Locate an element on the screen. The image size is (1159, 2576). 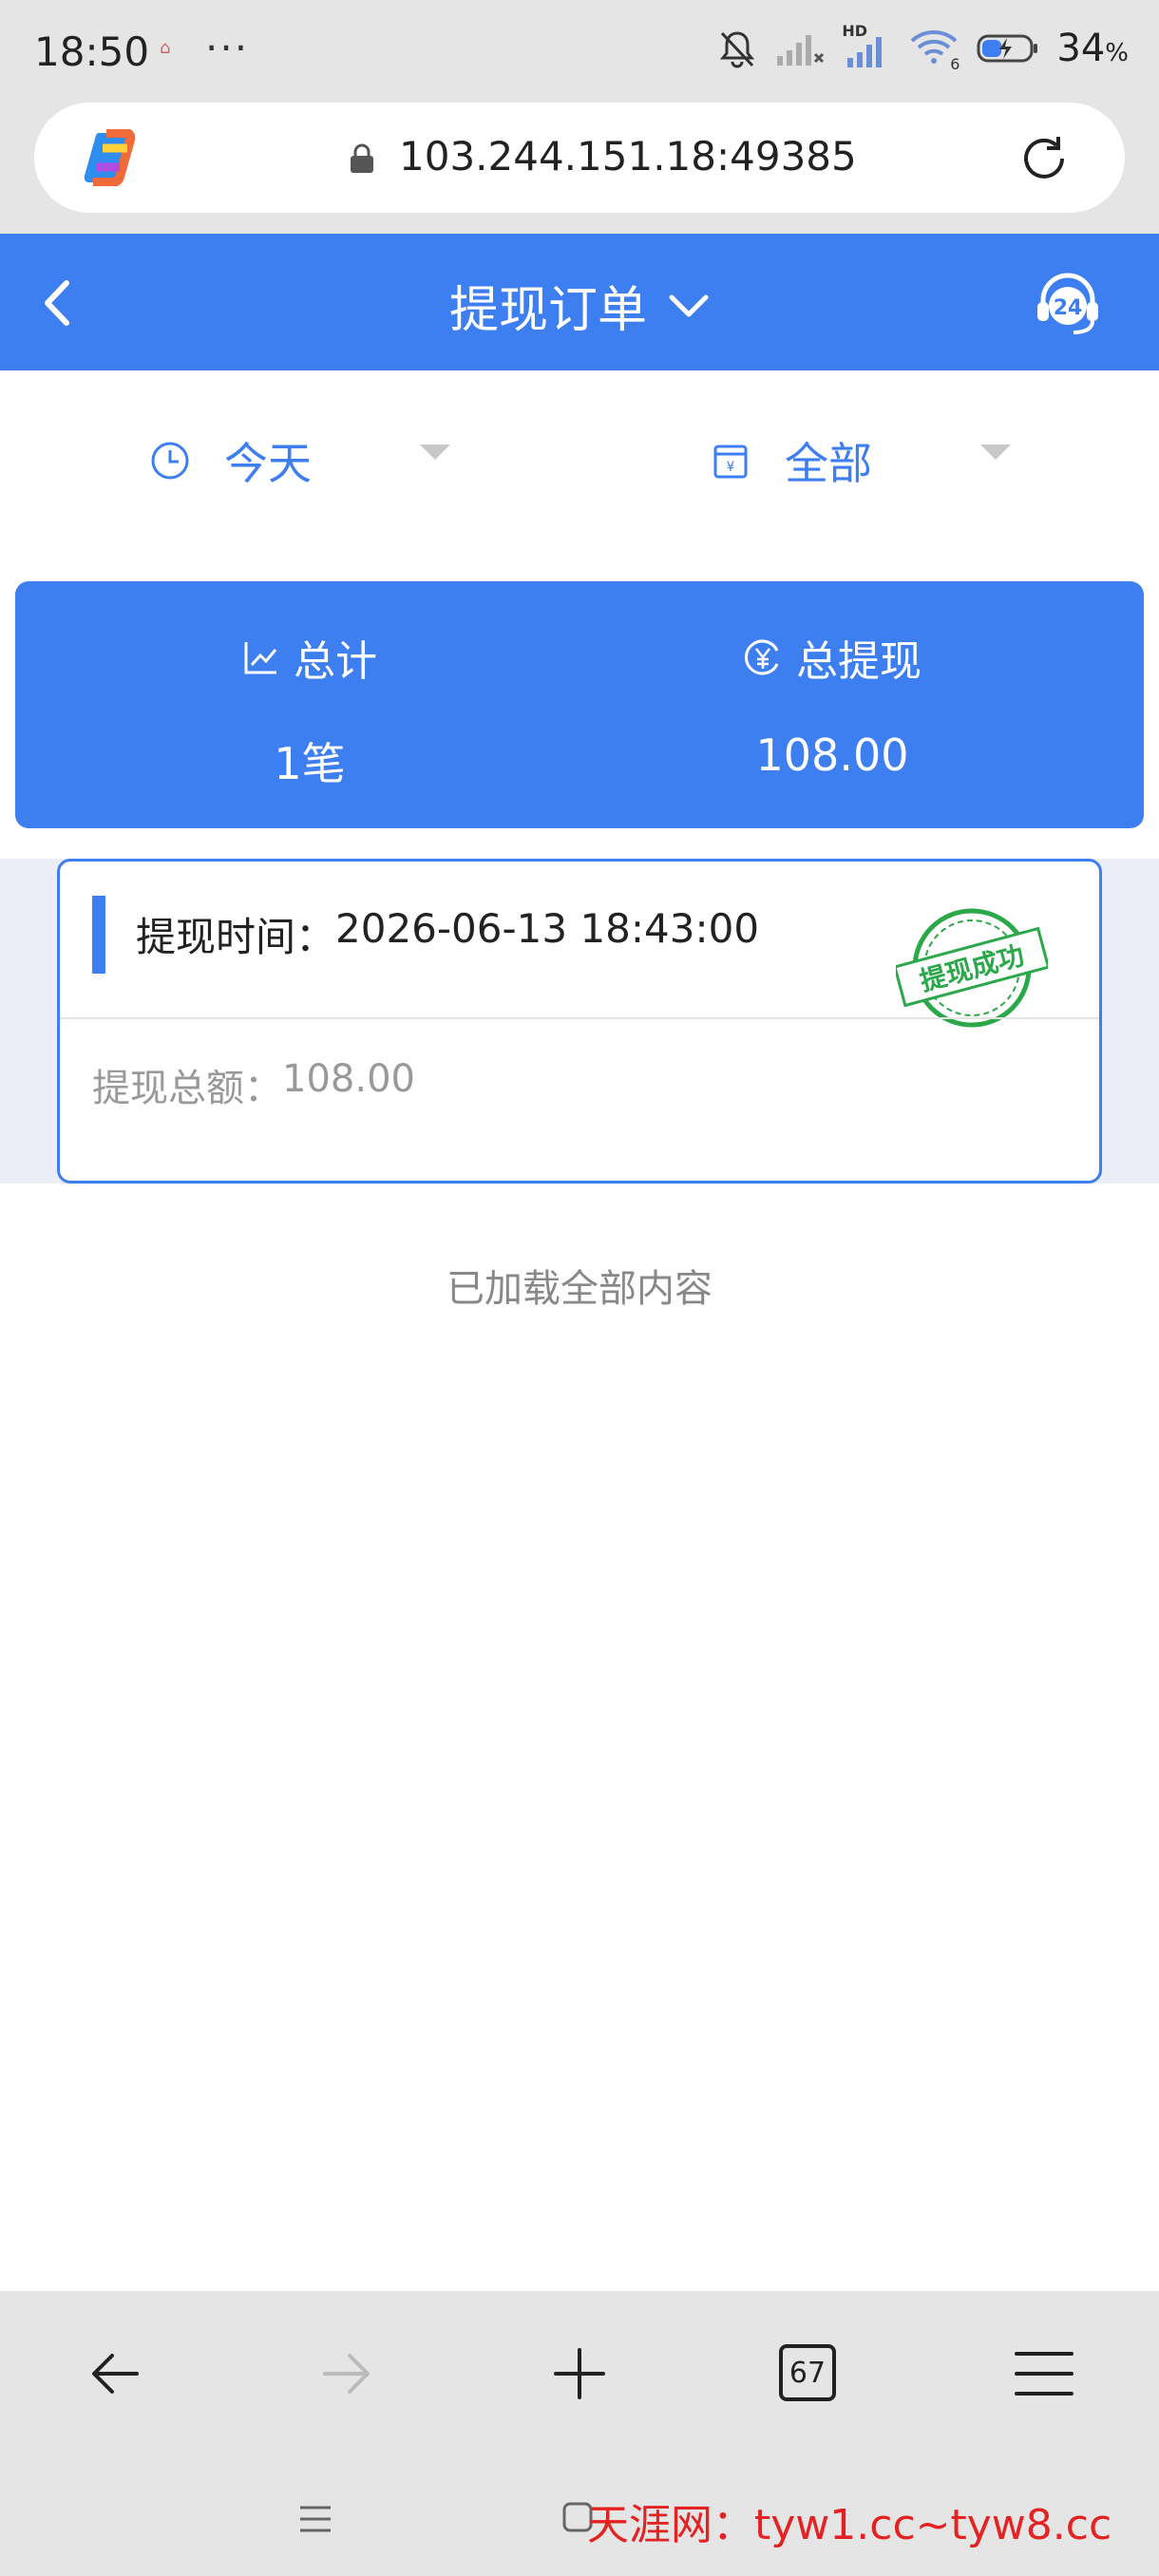
summary-card: 总计 1笔 总提现 108.00 is located at coordinates (579, 704).